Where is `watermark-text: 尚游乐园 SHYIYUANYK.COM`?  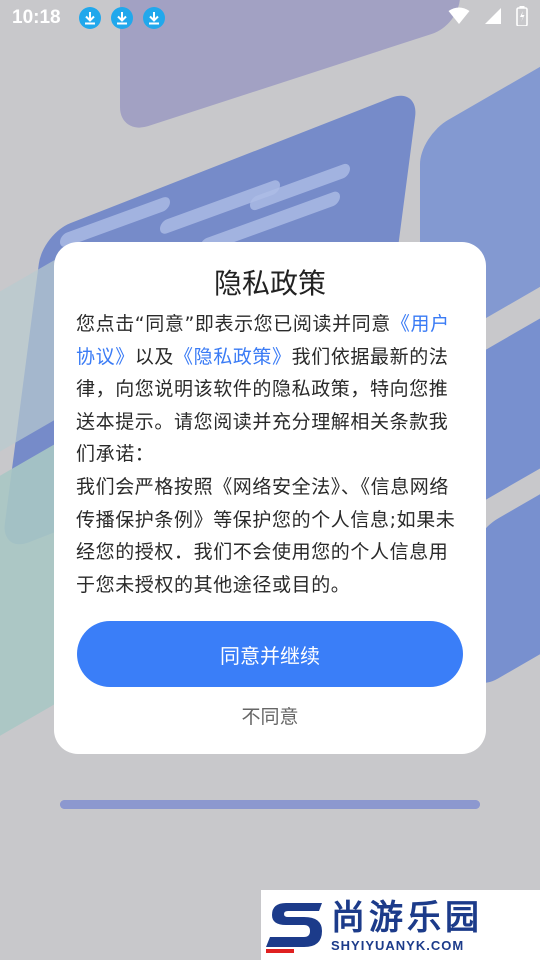 watermark-text: 尚游乐园 SHYIYUANYK.COM is located at coordinates (407, 925).